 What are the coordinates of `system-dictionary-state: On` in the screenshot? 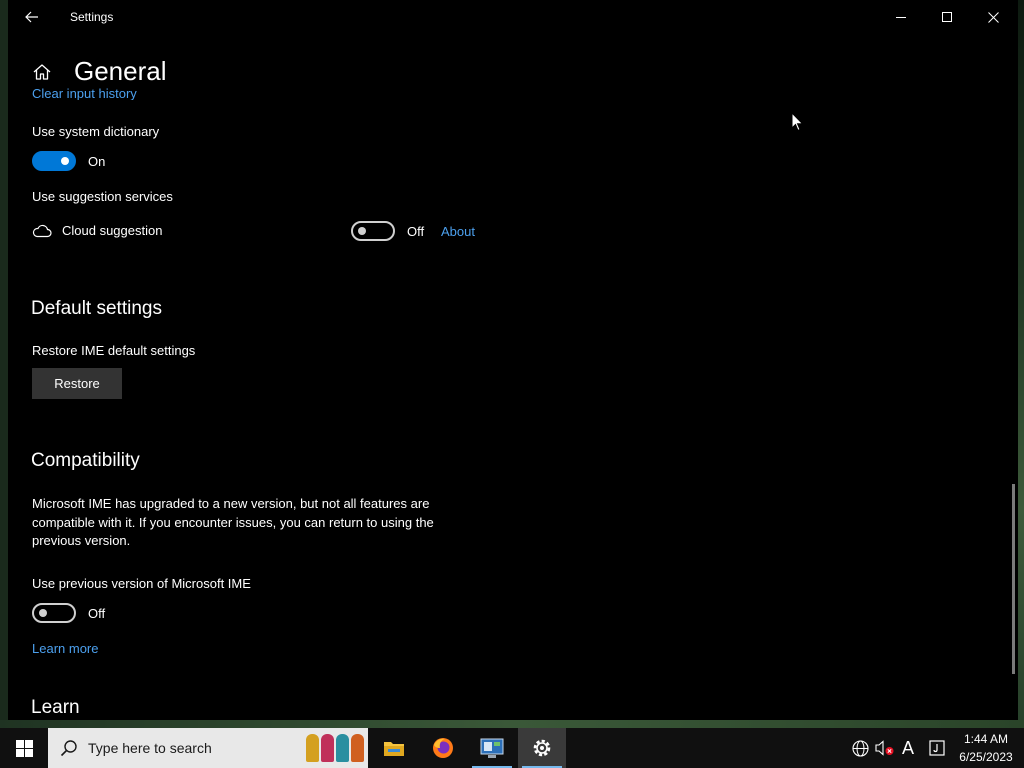 It's located at (97, 161).